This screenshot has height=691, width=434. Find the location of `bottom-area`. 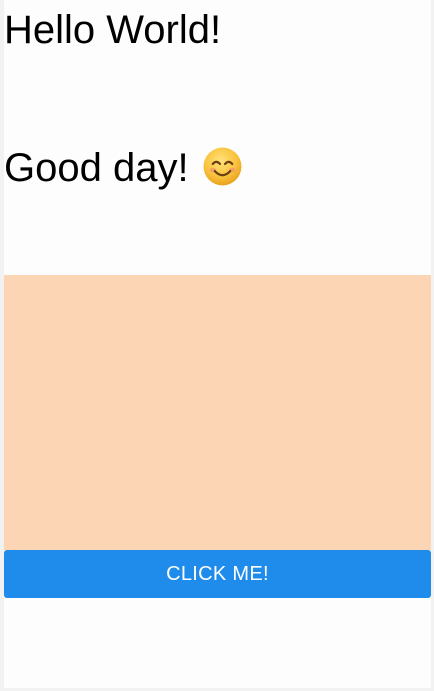

bottom-area is located at coordinates (217, 643).